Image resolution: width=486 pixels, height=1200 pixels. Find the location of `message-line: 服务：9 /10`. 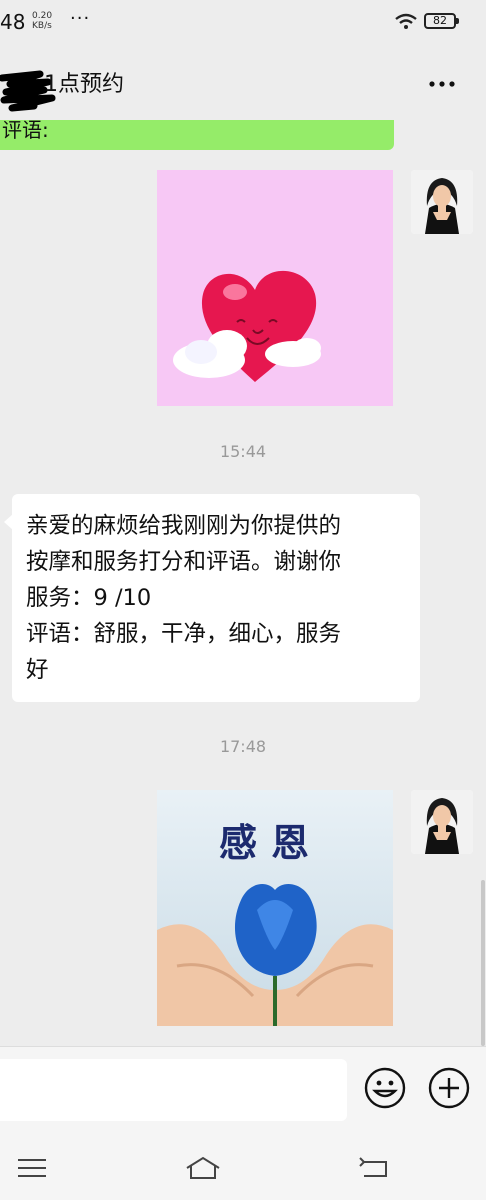

message-line: 服务：9 /10 is located at coordinates (89, 598).